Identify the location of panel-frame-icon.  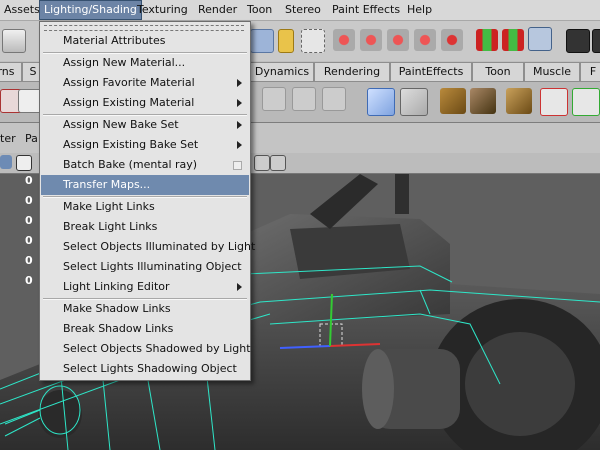
(262, 163).